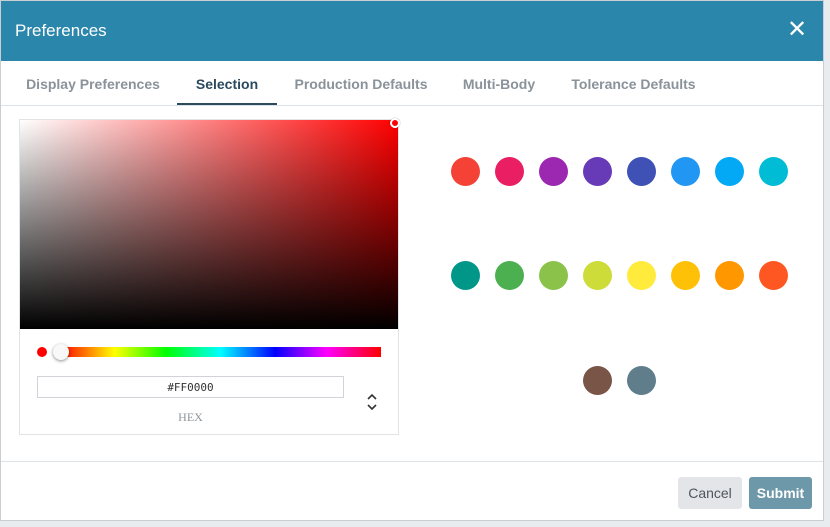 This screenshot has height=527, width=830. What do you see at coordinates (190, 417) in the screenshot?
I see `hex-mode-label: HEX` at bounding box center [190, 417].